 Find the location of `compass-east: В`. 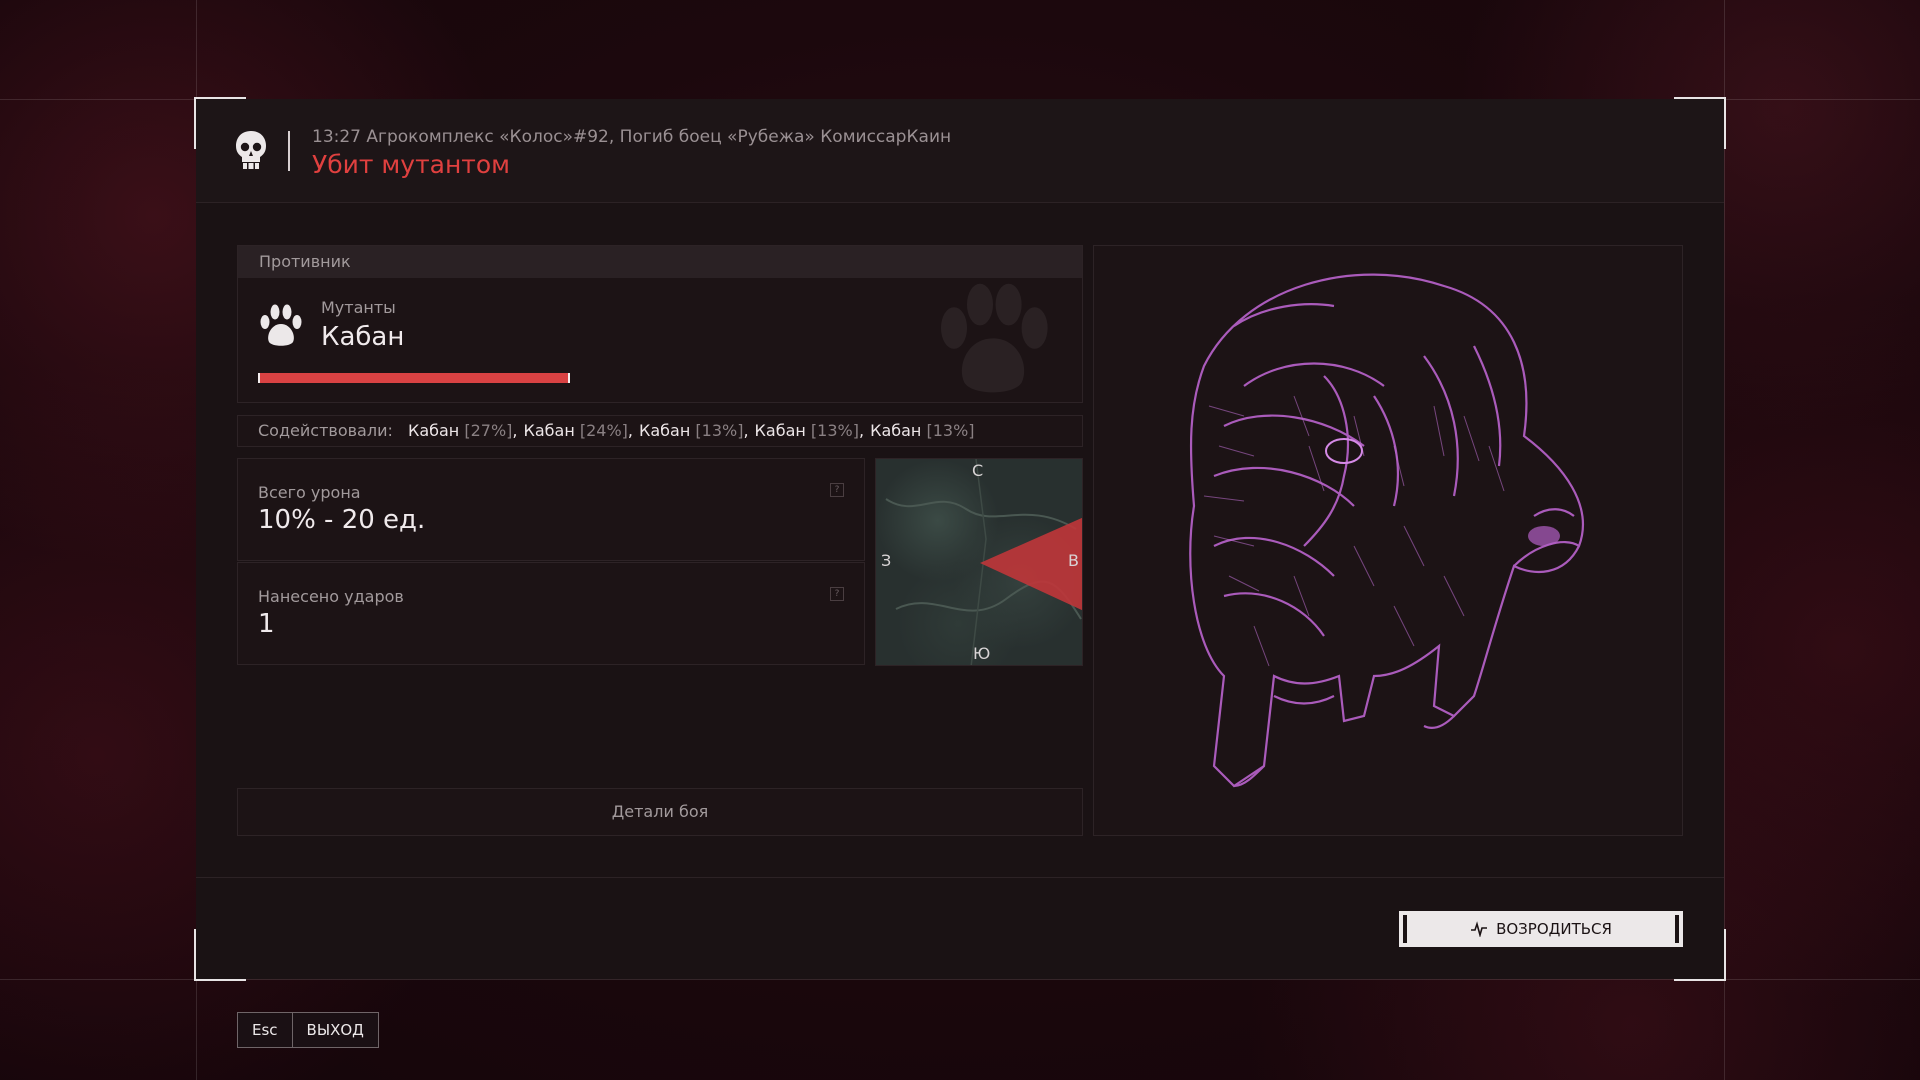

compass-east: В is located at coordinates (1073, 560).